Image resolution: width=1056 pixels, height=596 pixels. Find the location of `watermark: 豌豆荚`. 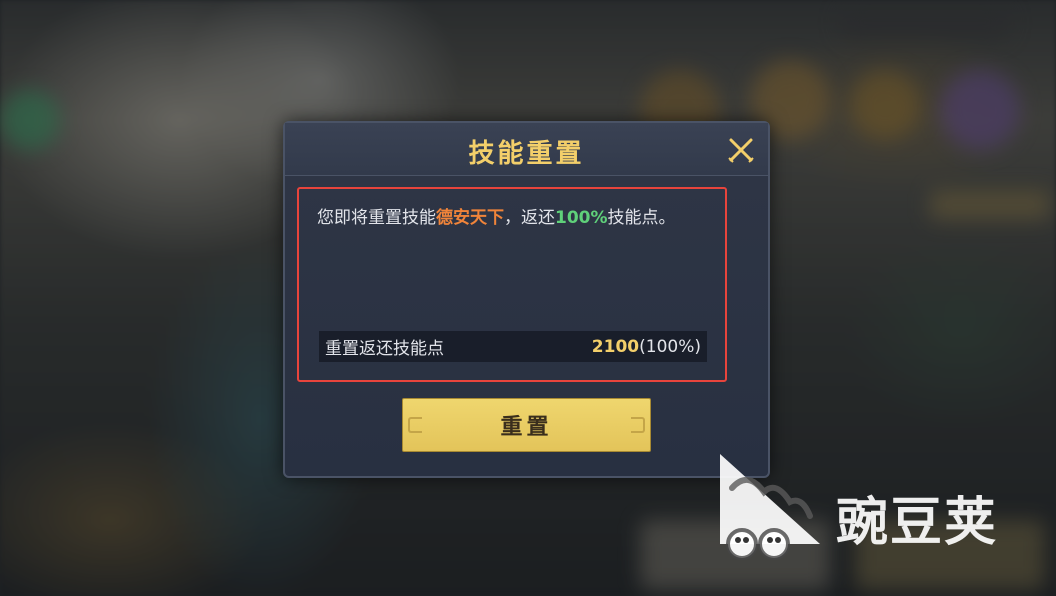

watermark: 豌豆荚 is located at coordinates (872, 508).